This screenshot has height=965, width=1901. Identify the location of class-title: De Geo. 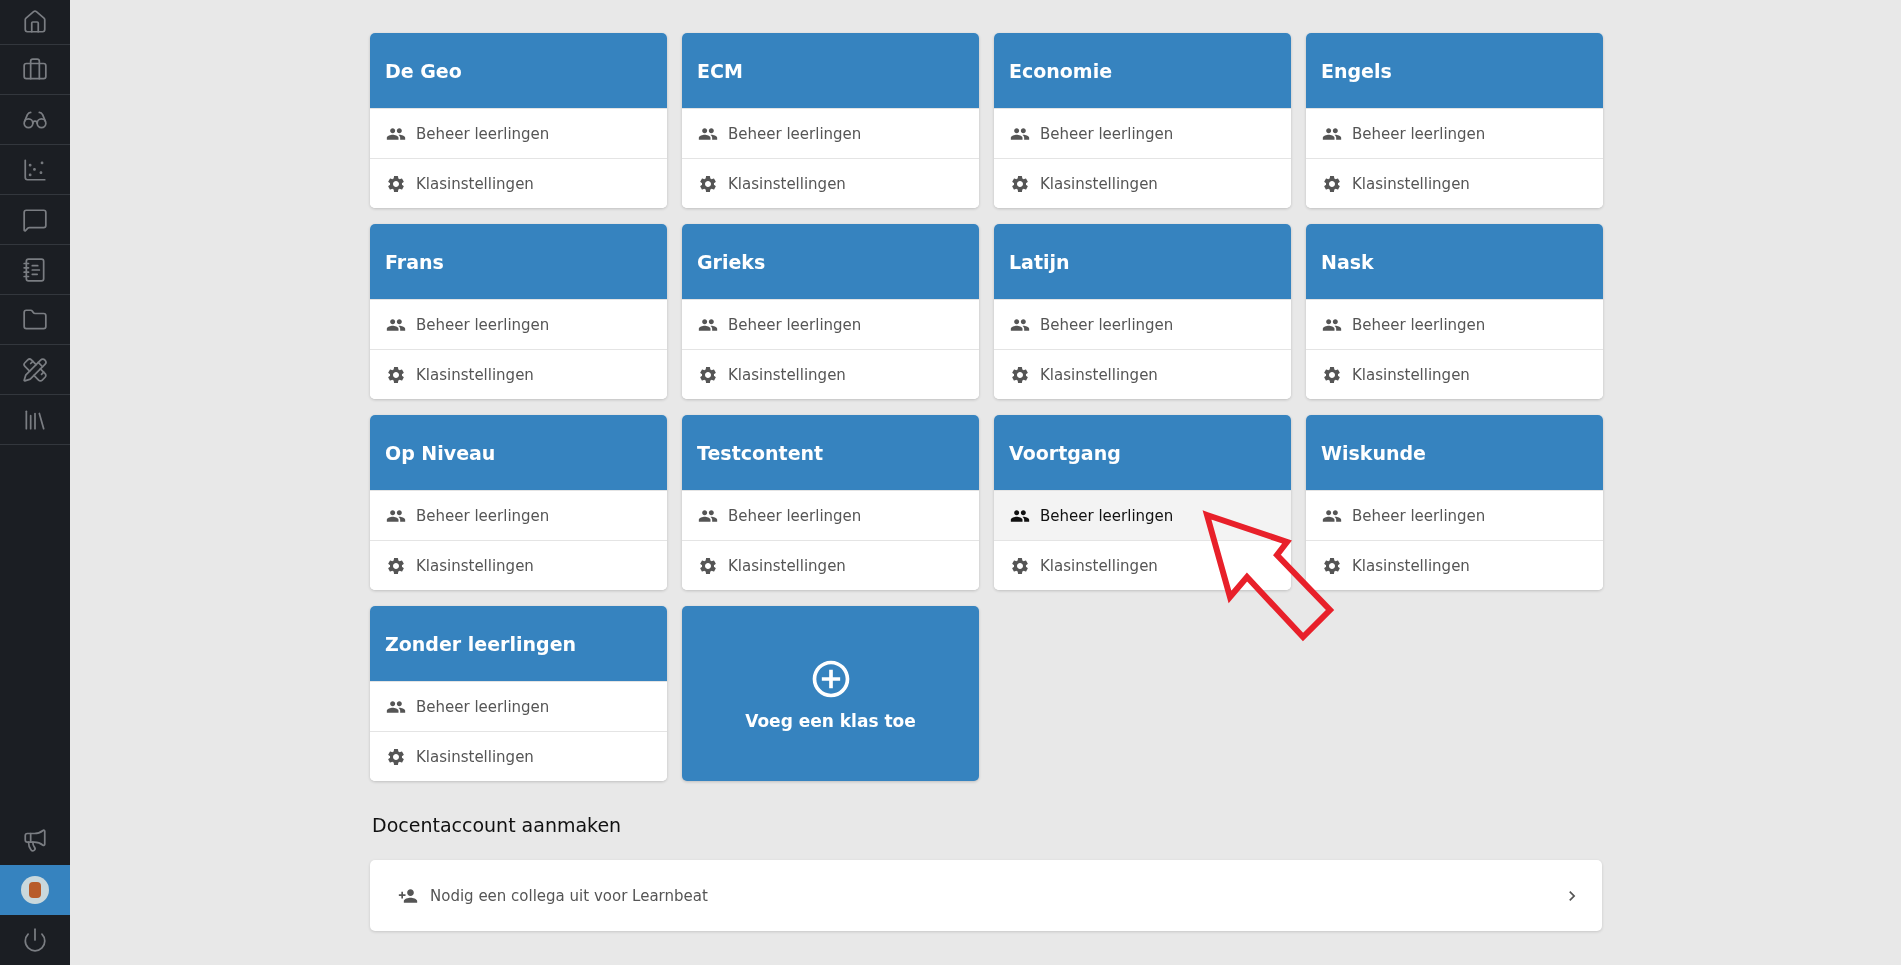
(423, 70).